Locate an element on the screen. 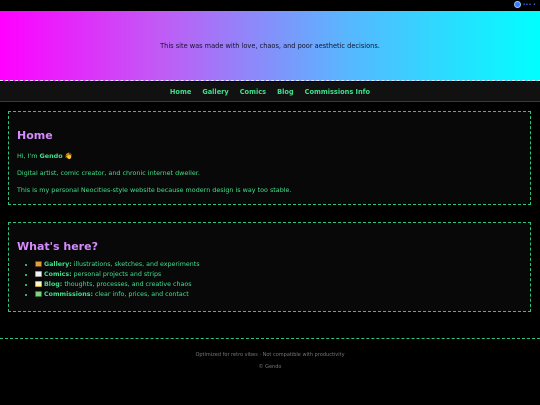 The image size is (540, 405). list-item-label: Commissions: is located at coordinates (68, 294).